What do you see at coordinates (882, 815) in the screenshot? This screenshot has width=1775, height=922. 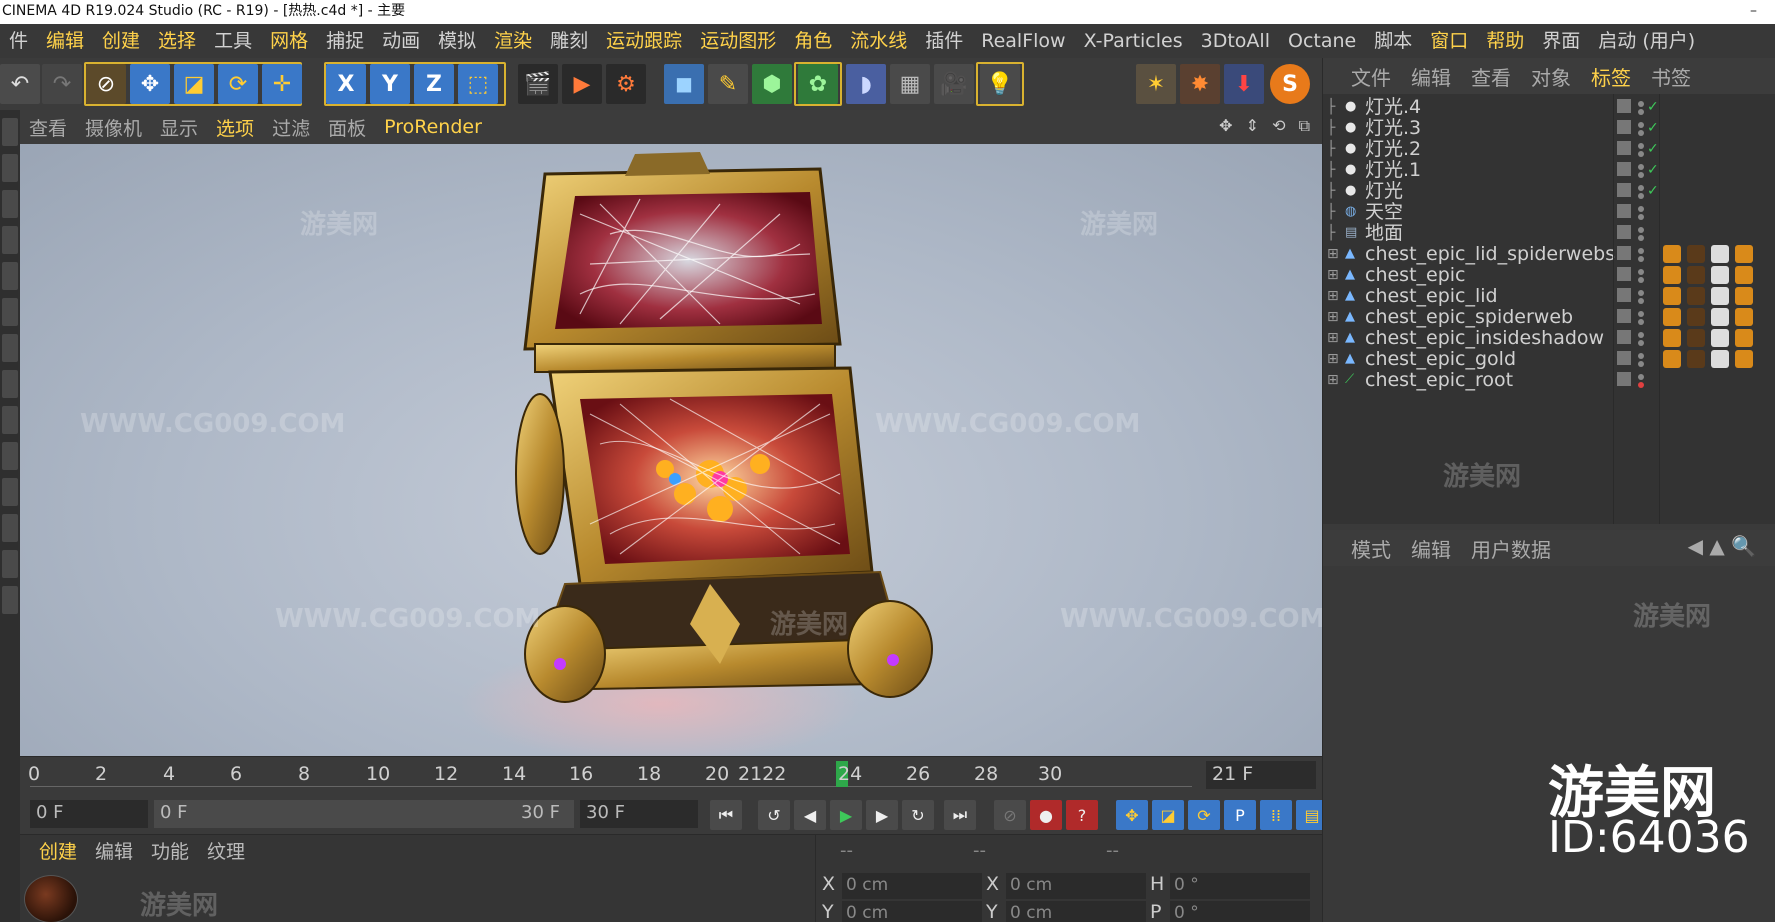 I see `next-frame-button: ▶` at bounding box center [882, 815].